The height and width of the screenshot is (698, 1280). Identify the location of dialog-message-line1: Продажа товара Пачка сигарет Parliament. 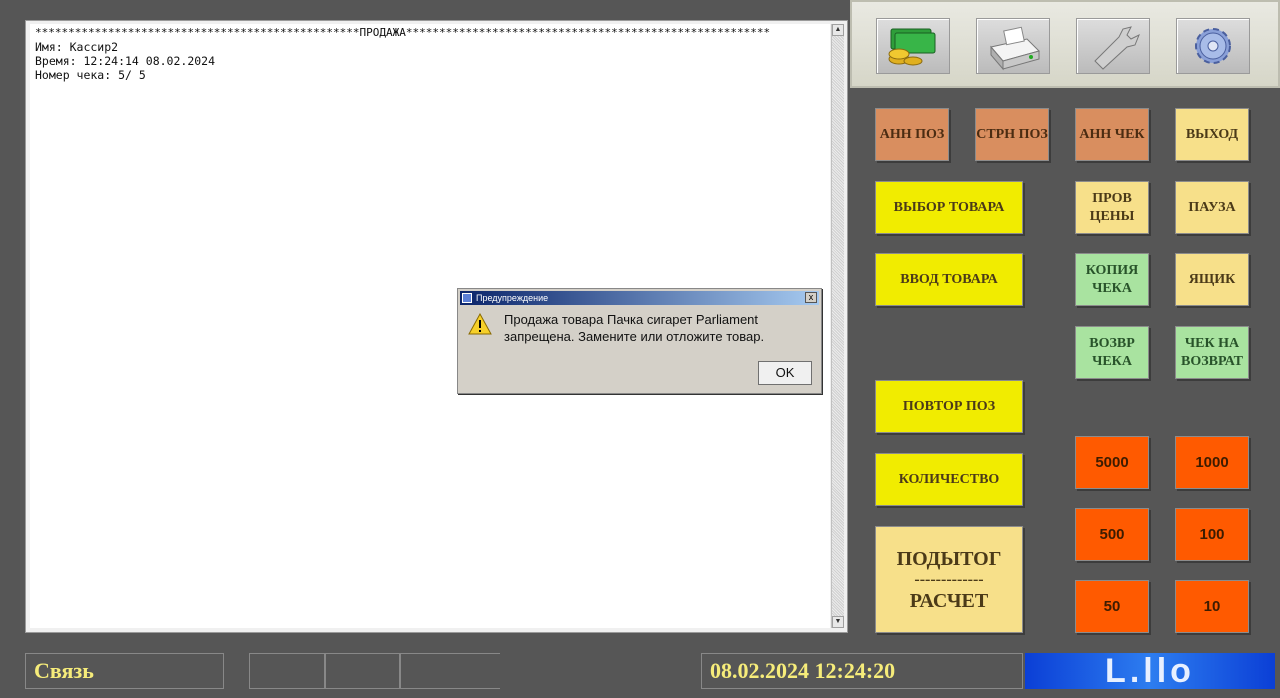
(631, 319).